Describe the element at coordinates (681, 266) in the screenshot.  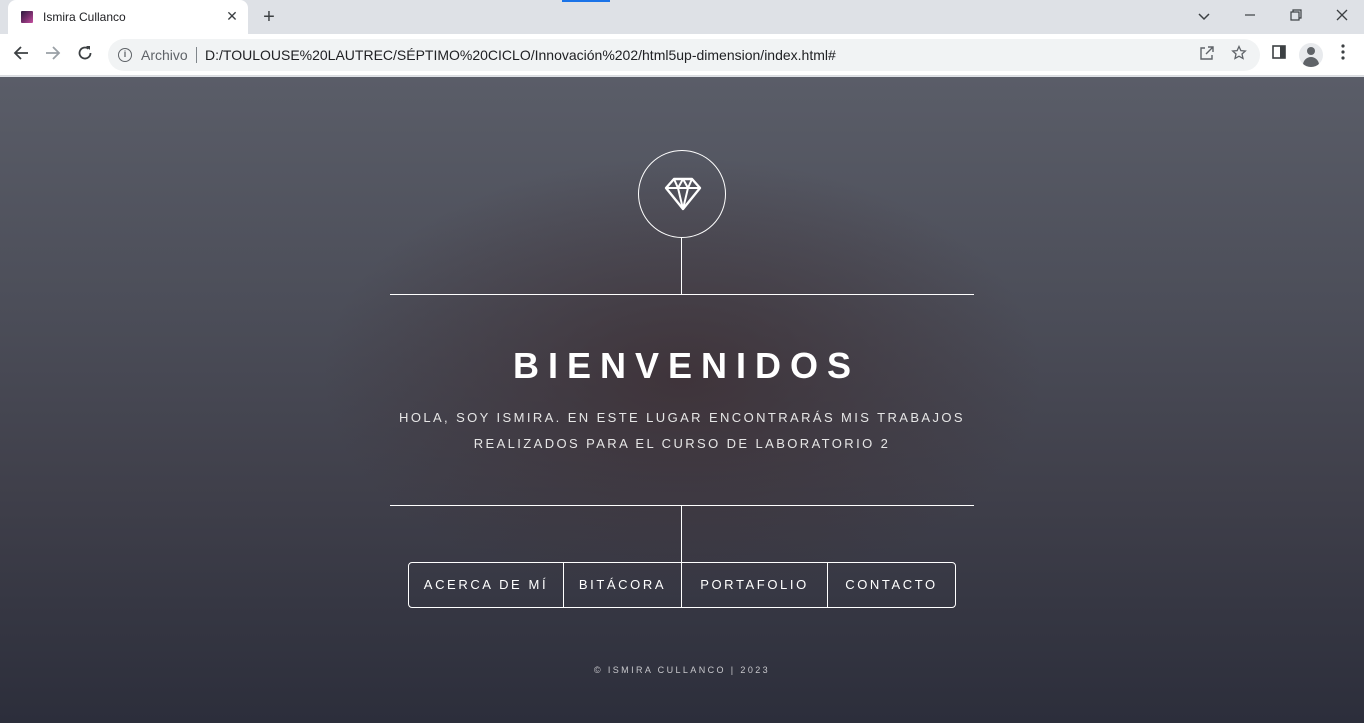
I see `connector-line-top` at that location.